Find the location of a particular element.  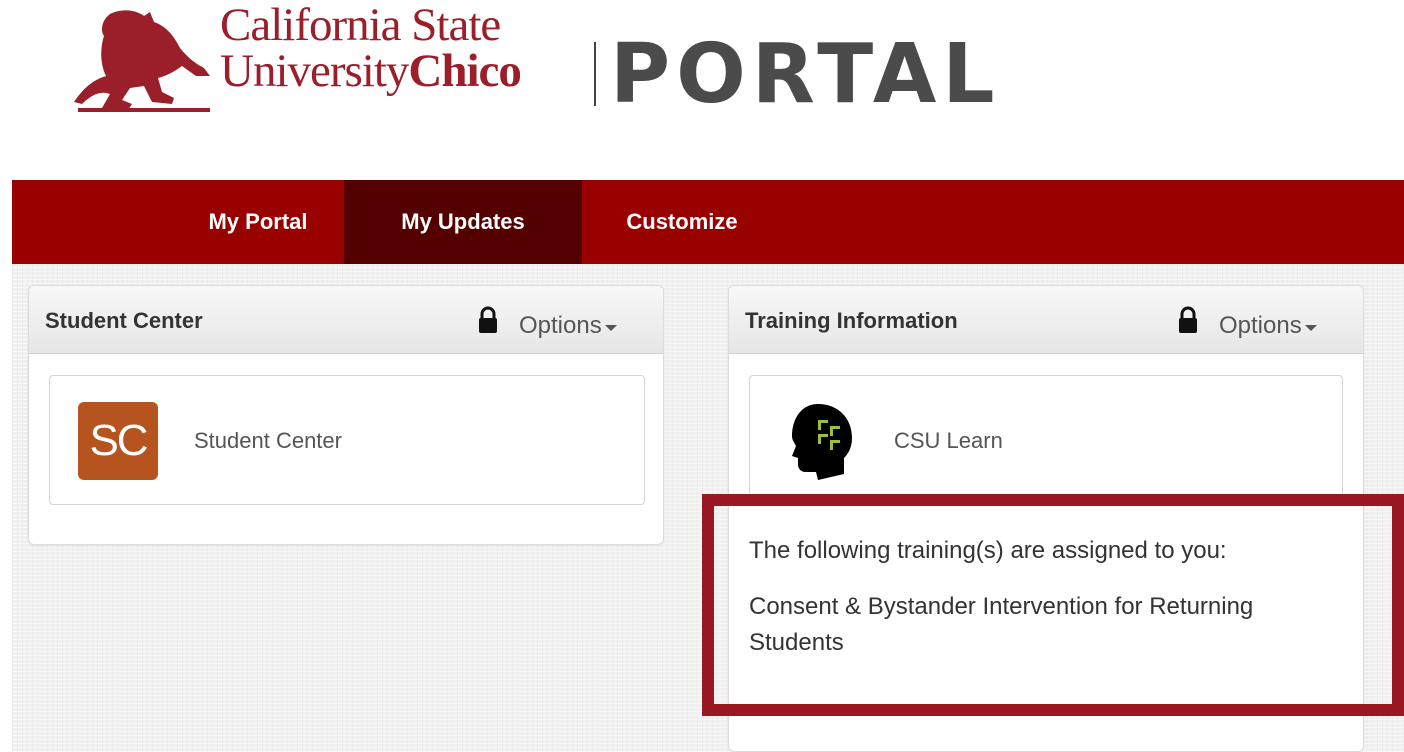

wildcat-mascot-icon is located at coordinates (142, 61).